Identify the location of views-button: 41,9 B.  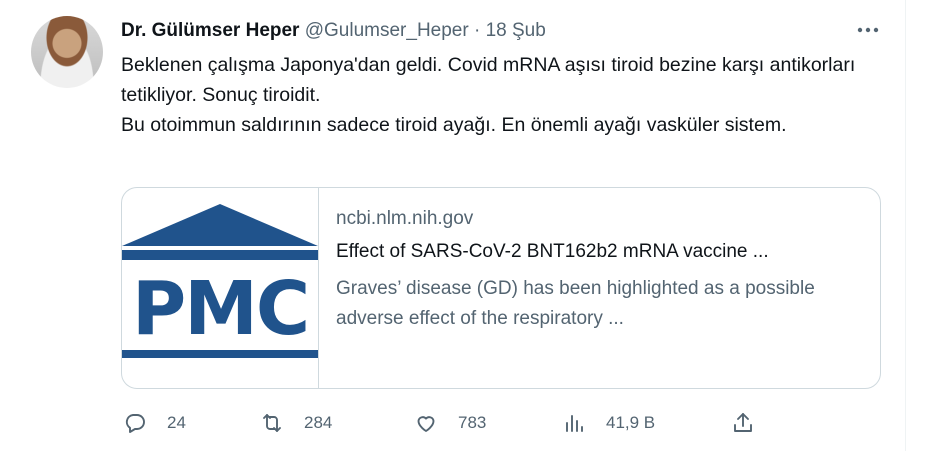
(608, 423).